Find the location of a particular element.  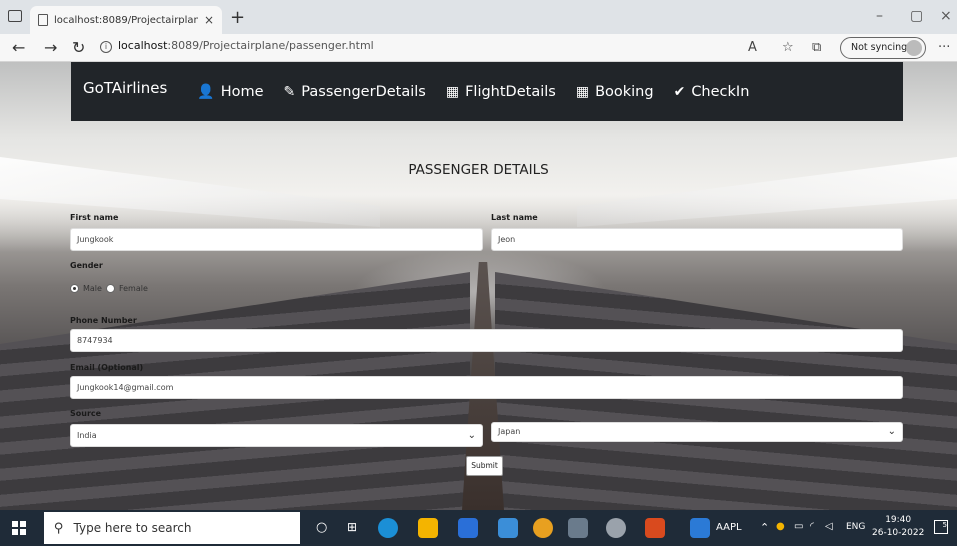

weather-icon: ● is located at coordinates (780, 526).